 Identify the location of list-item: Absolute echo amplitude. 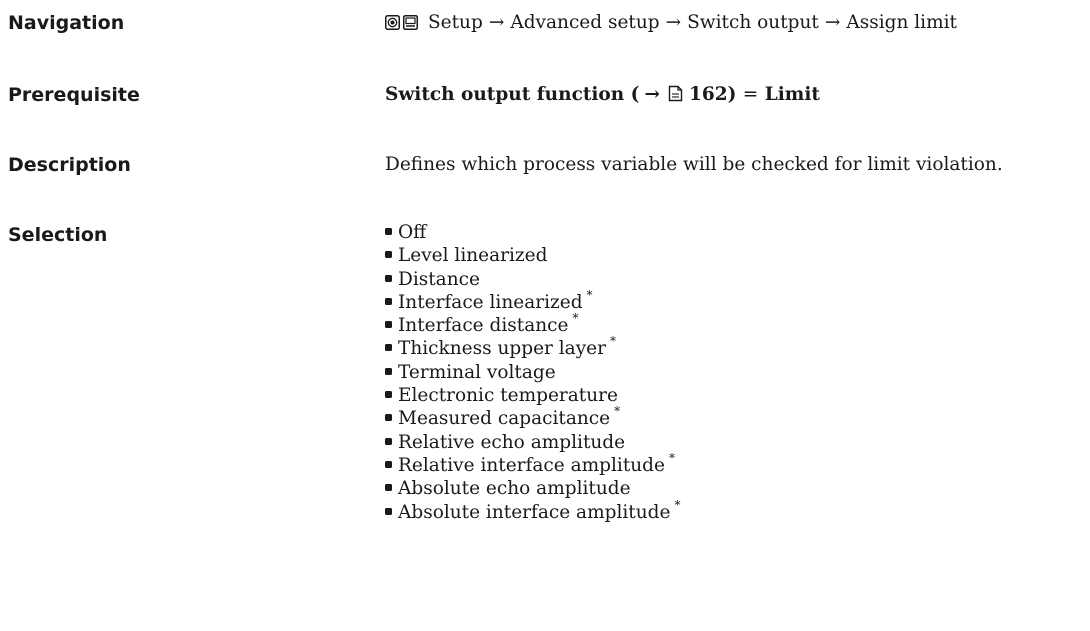
(532, 488).